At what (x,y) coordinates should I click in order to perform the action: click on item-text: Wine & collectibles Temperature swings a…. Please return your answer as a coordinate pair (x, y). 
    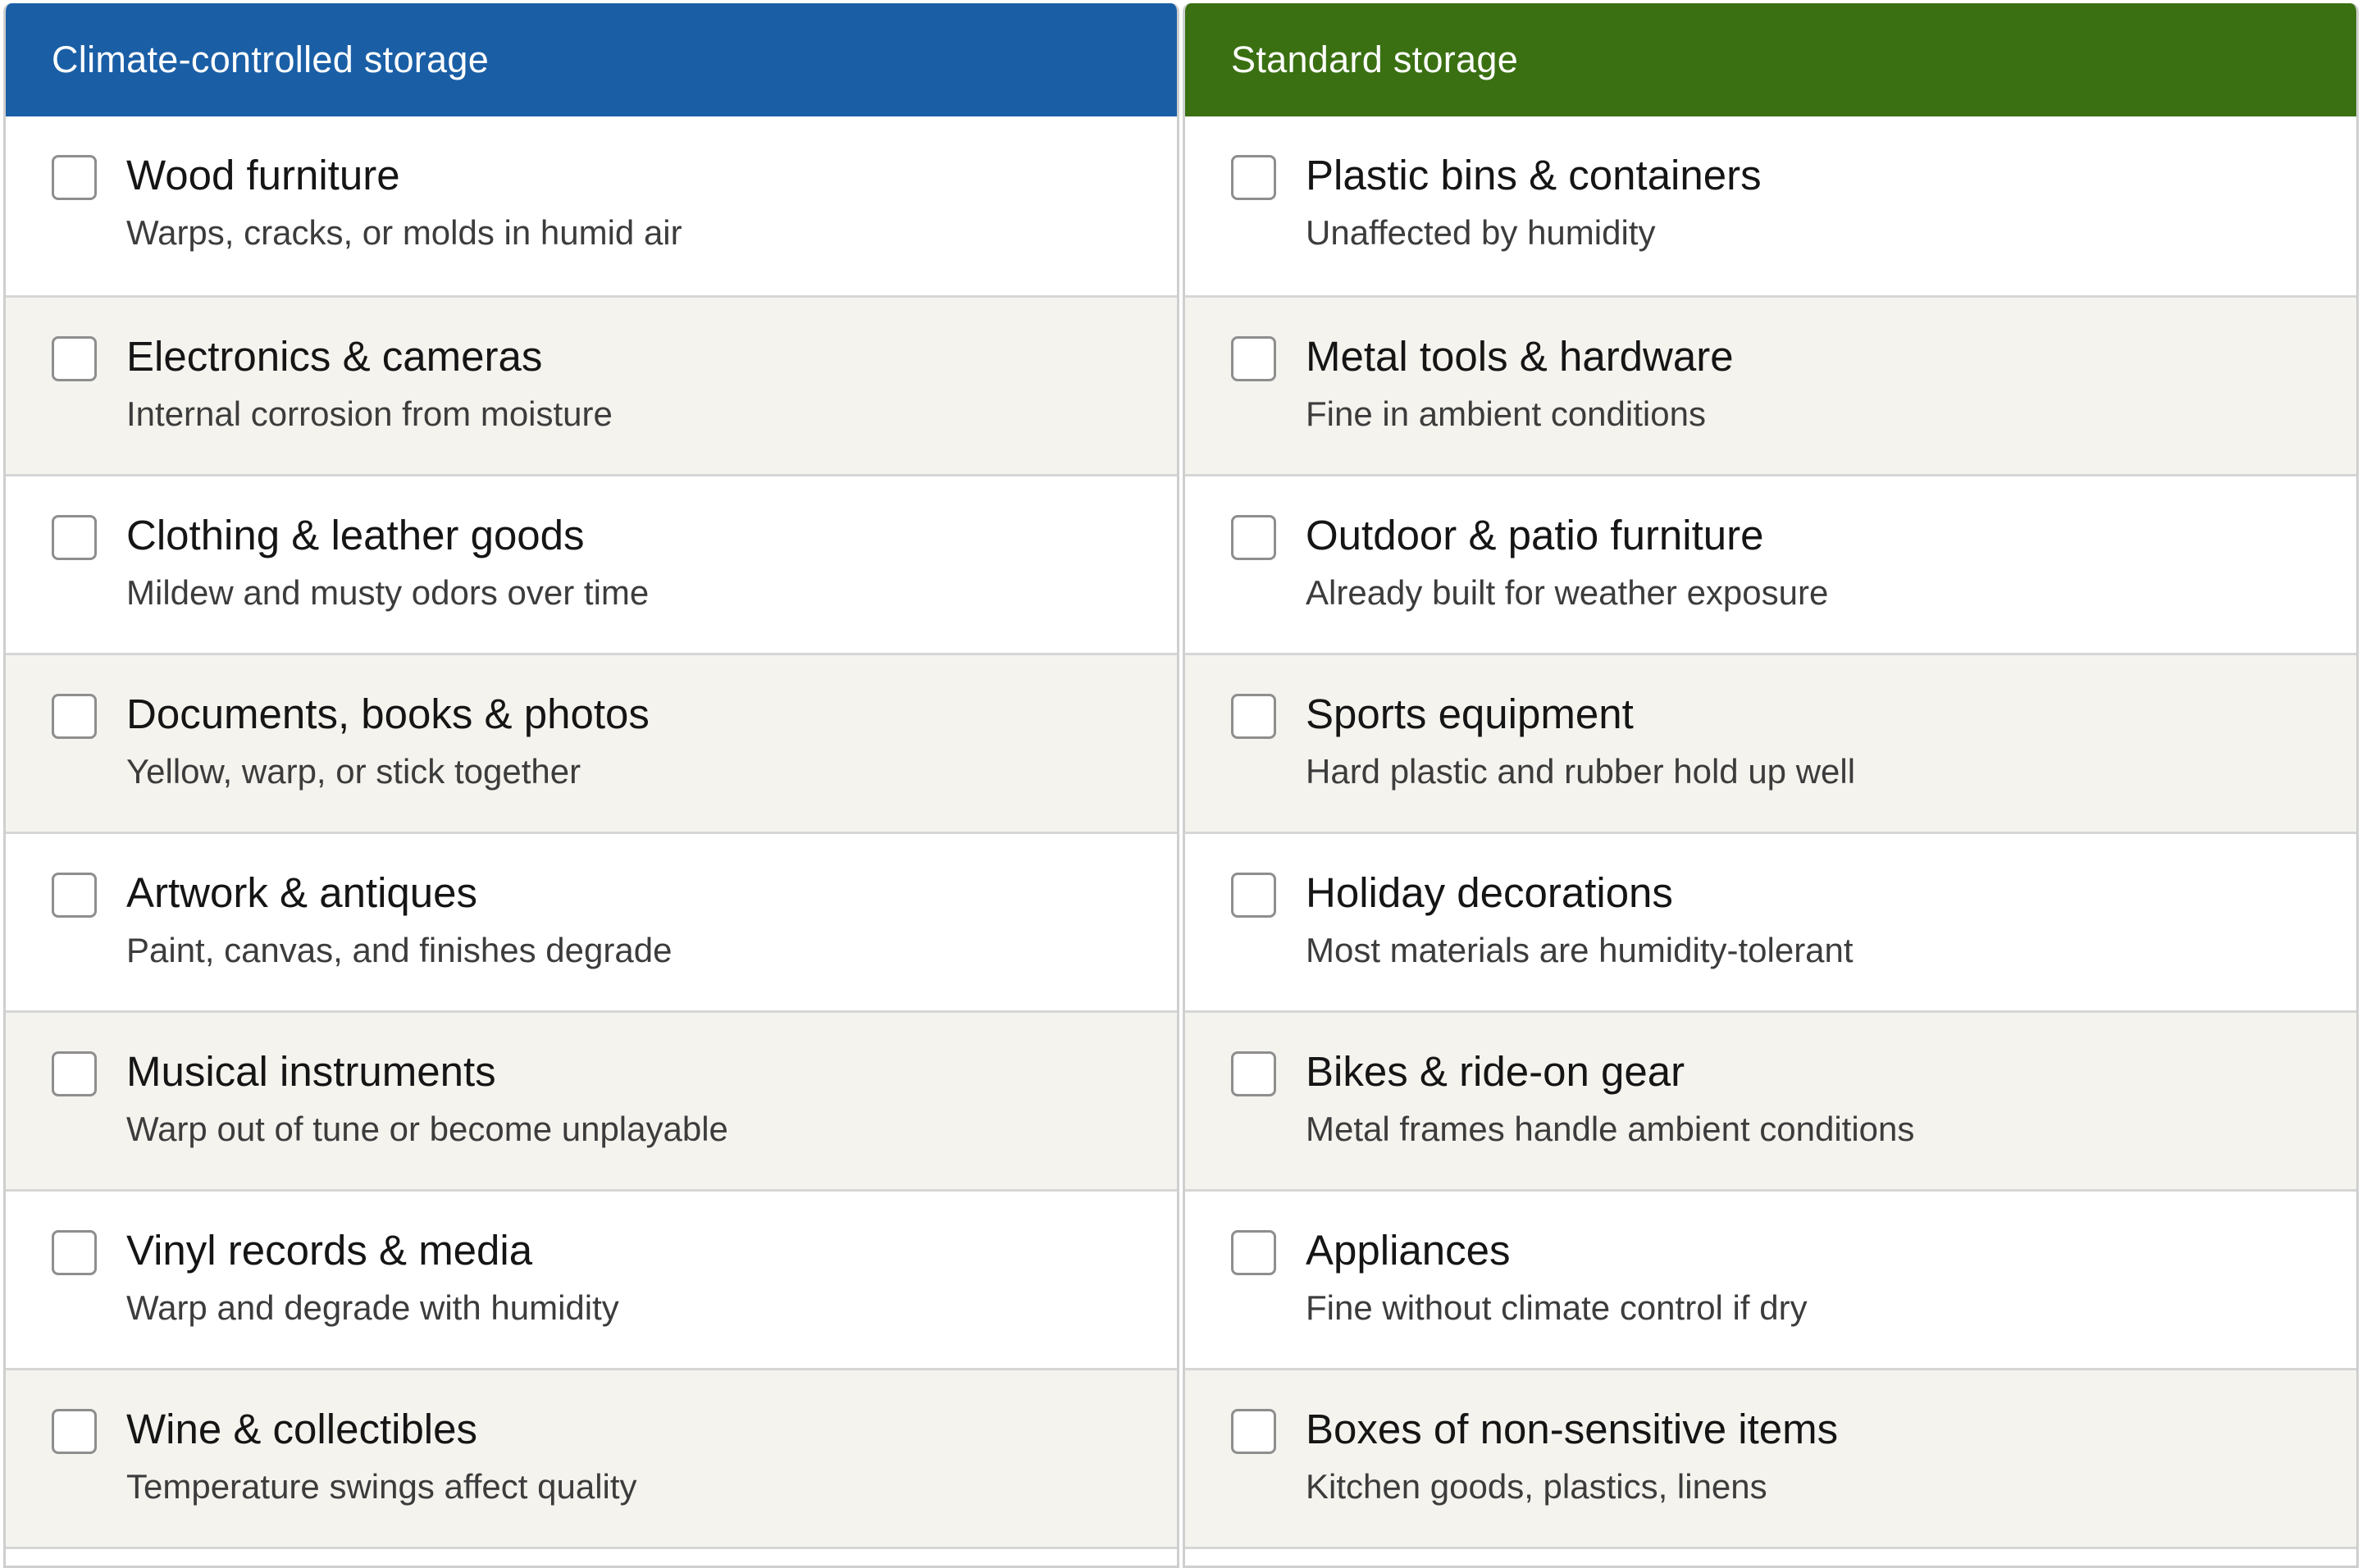
    Looking at the image, I should click on (381, 1456).